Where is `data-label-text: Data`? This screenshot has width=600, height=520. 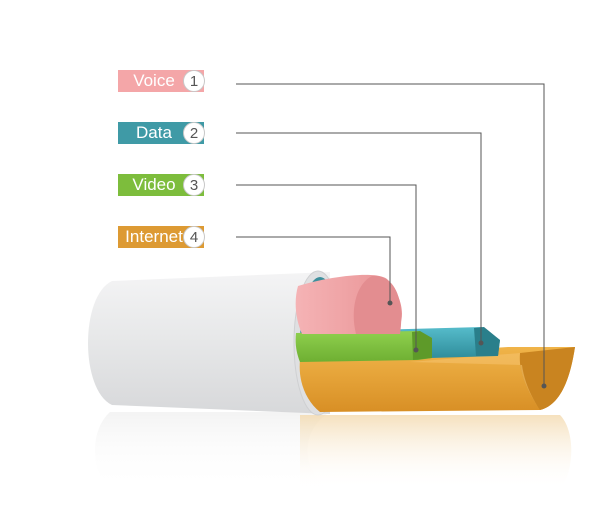
data-label-text: Data is located at coordinates (154, 132).